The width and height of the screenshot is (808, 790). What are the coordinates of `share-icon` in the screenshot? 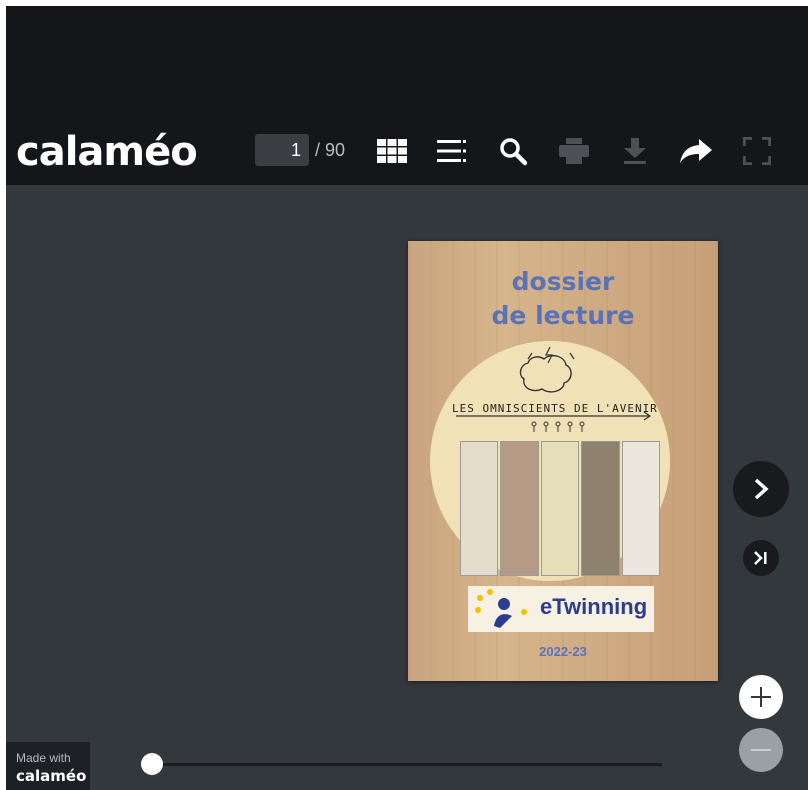 It's located at (696, 151).